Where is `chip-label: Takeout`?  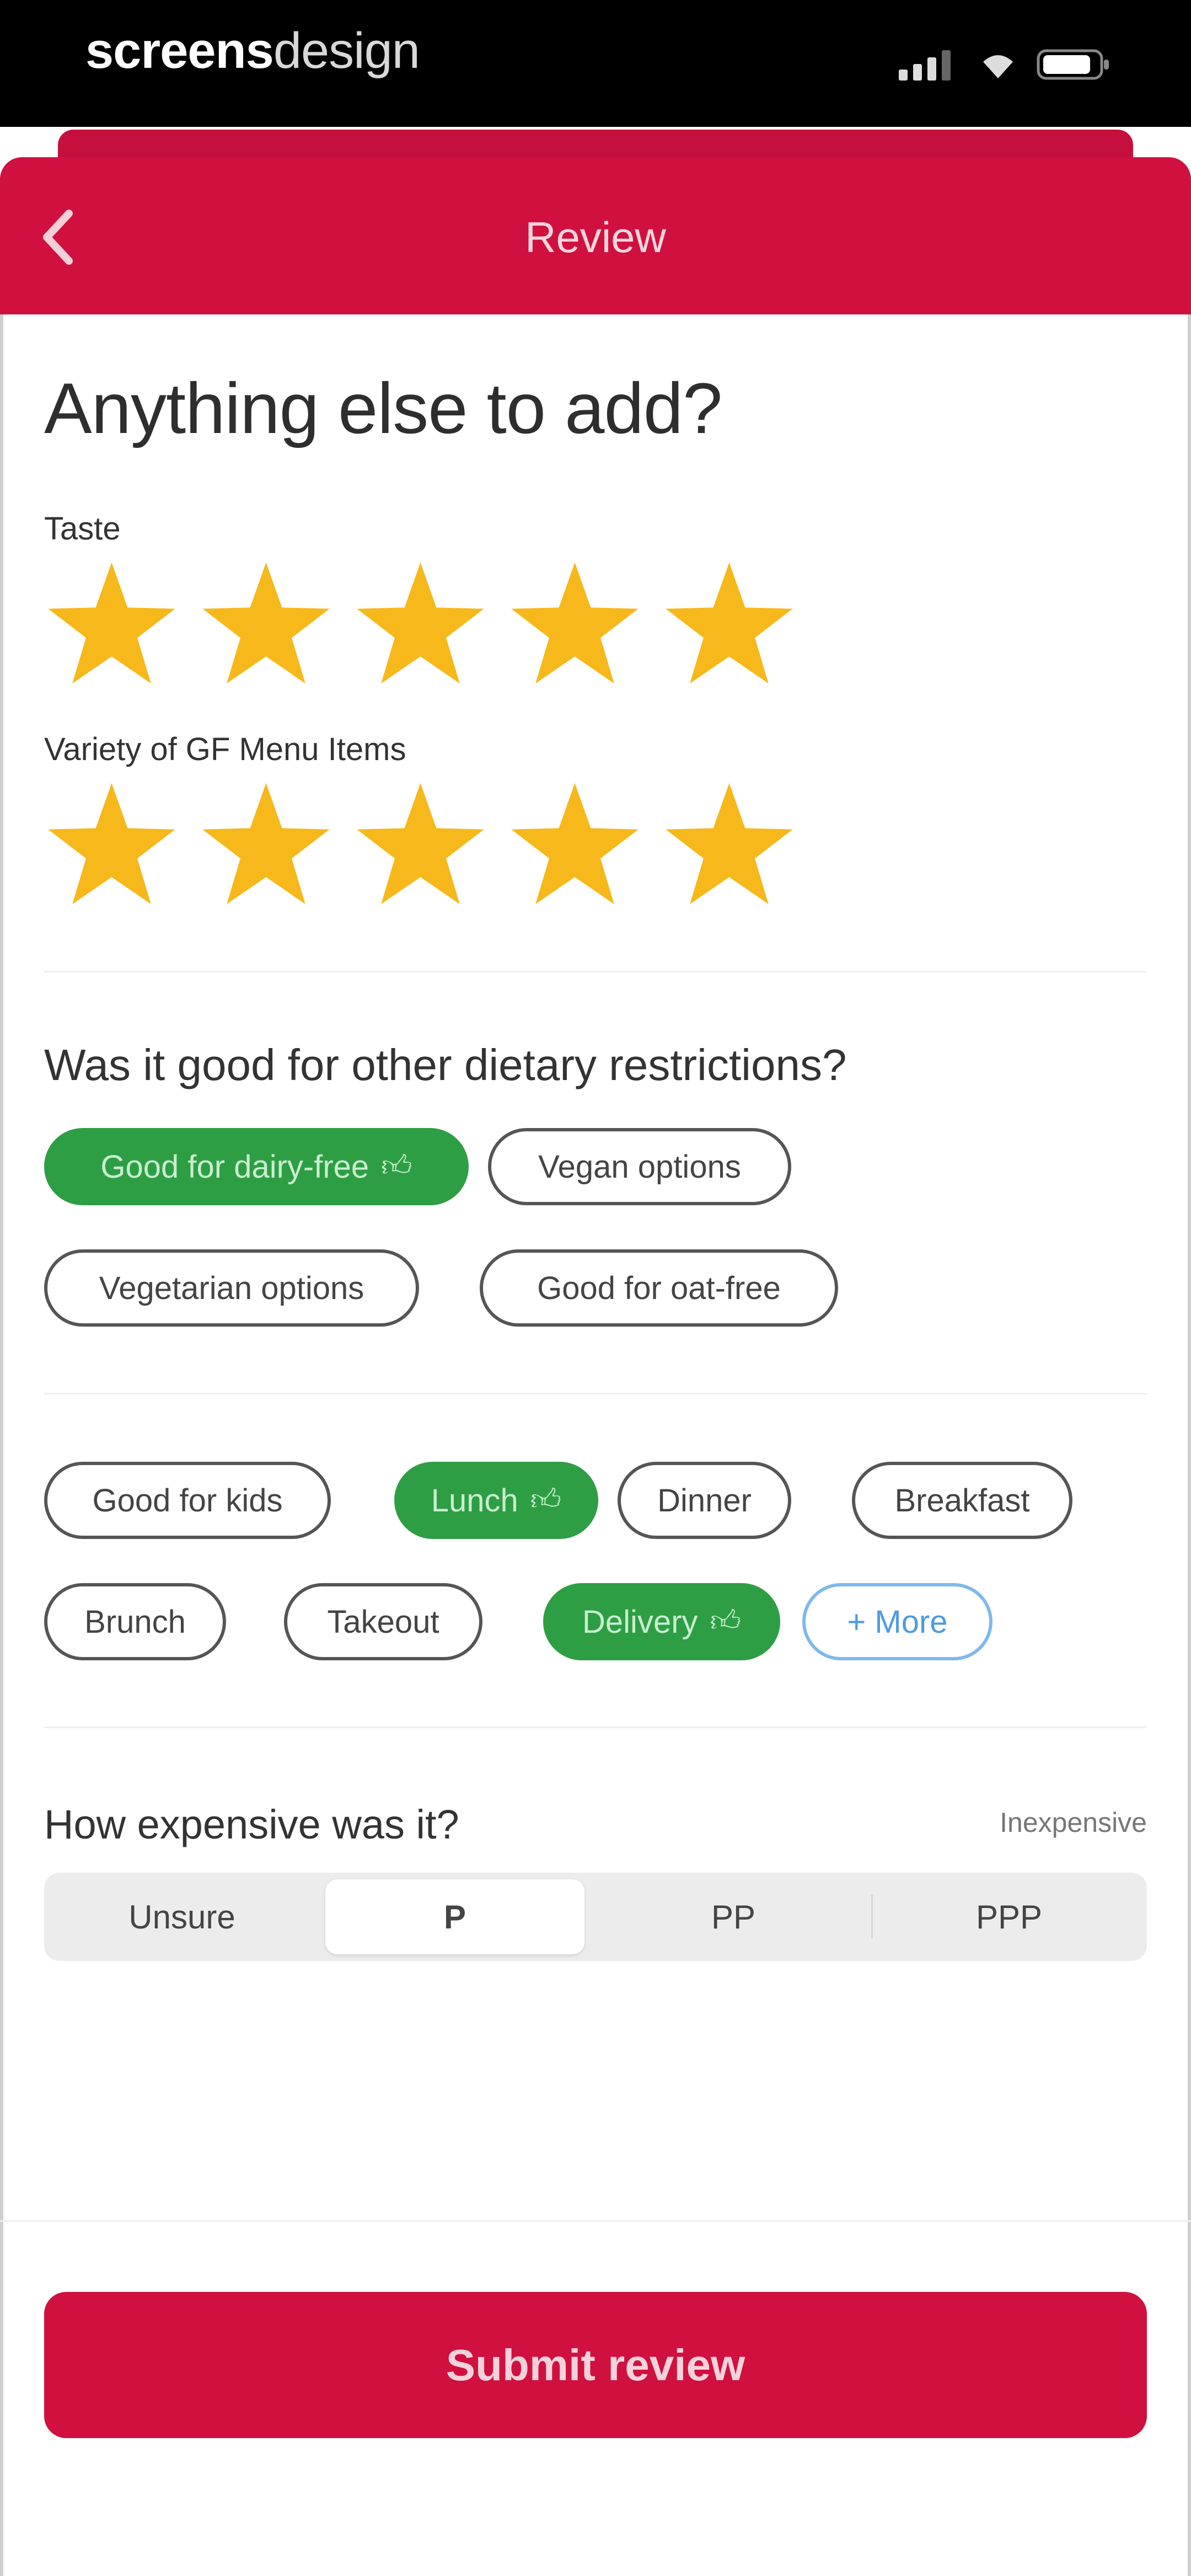
chip-label: Takeout is located at coordinates (383, 1622).